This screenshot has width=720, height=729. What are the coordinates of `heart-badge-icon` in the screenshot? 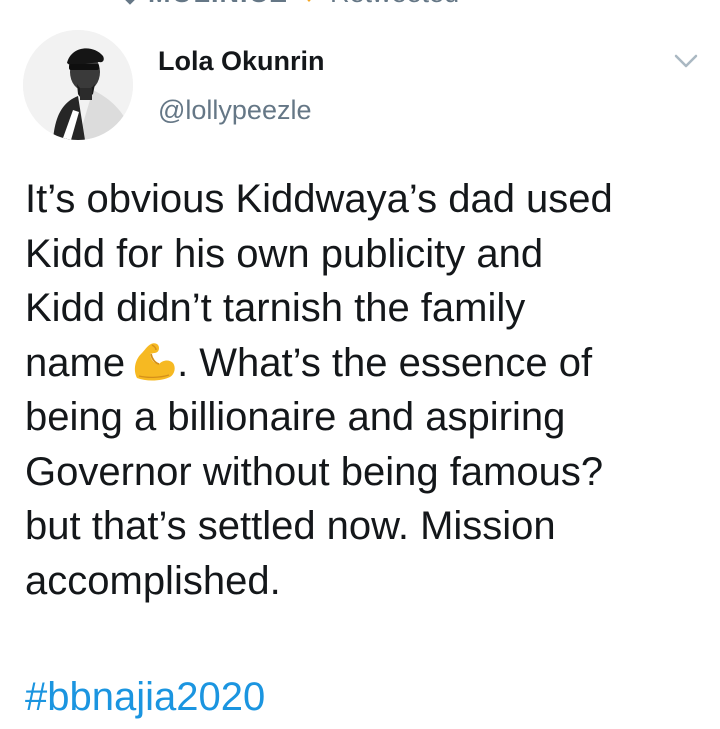 It's located at (309, 1).